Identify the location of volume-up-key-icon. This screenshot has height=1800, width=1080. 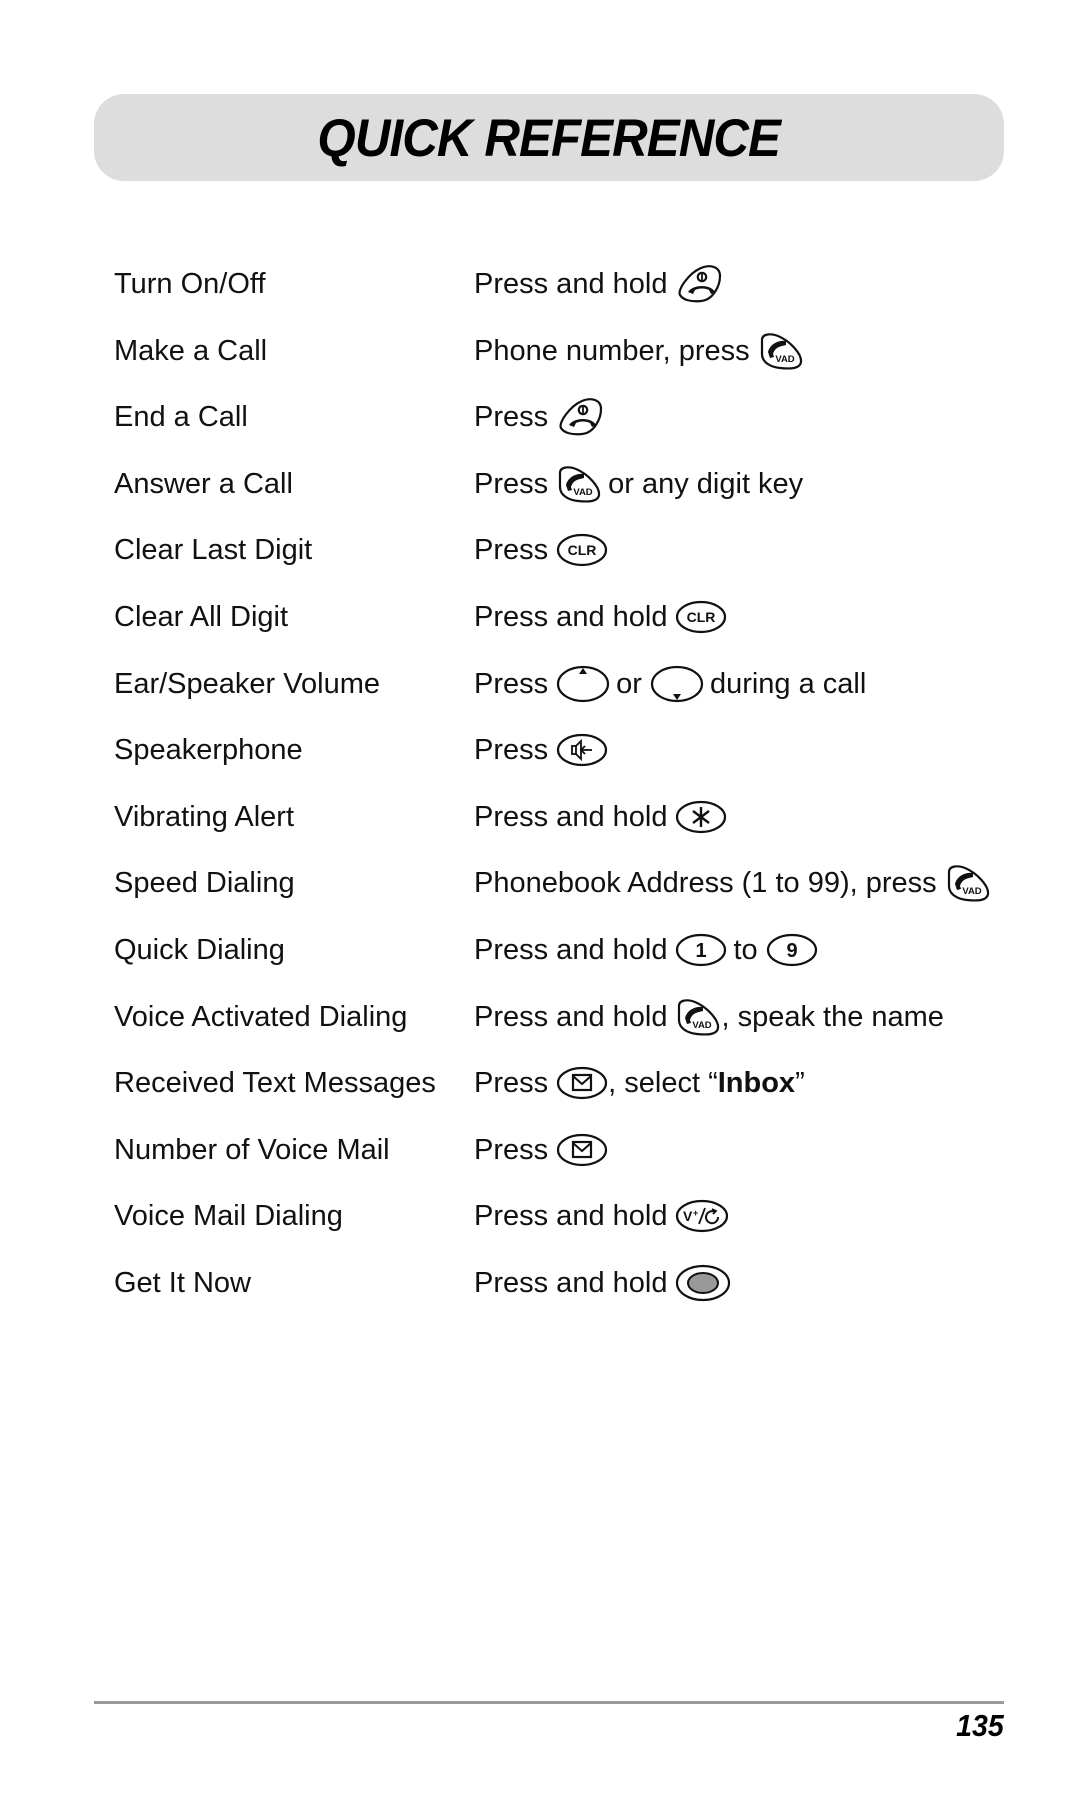
(583, 684).